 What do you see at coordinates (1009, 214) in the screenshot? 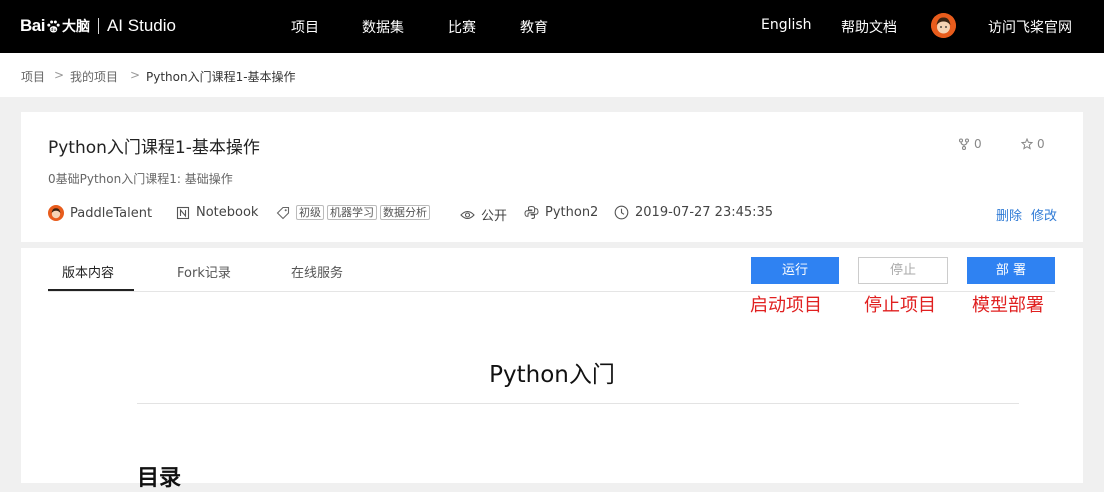
I see `delete-link: 删除` at bounding box center [1009, 214].